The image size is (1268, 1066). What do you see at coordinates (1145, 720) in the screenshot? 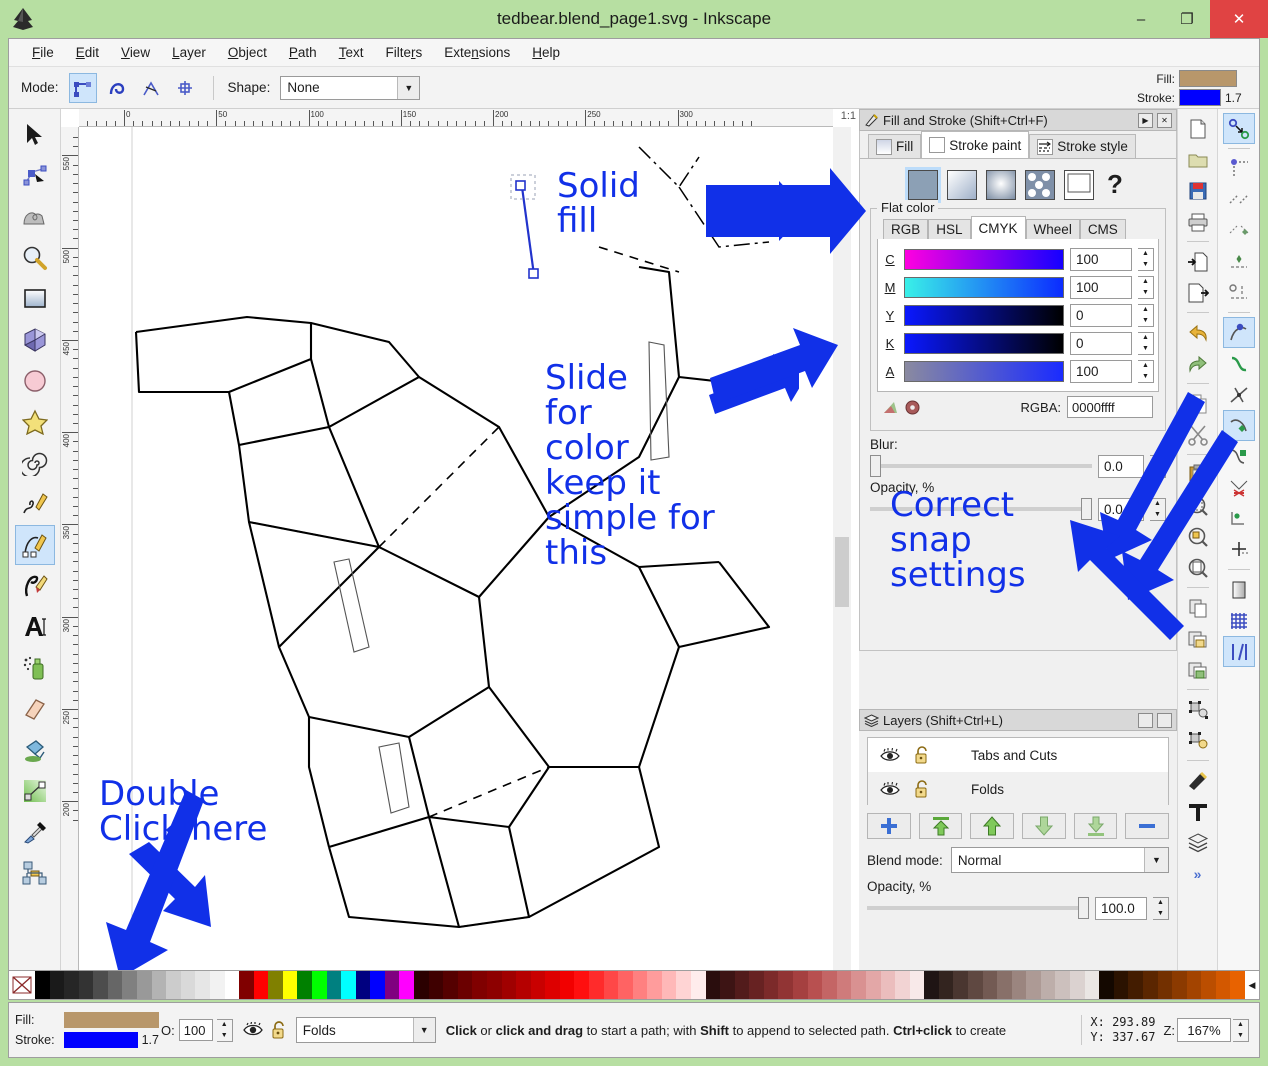
I see `layers-collapse-button` at bounding box center [1145, 720].